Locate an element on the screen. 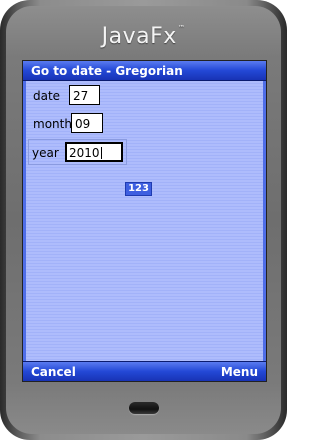 The image size is (320, 440). input-mode-indicator: 123 is located at coordinates (138, 189).